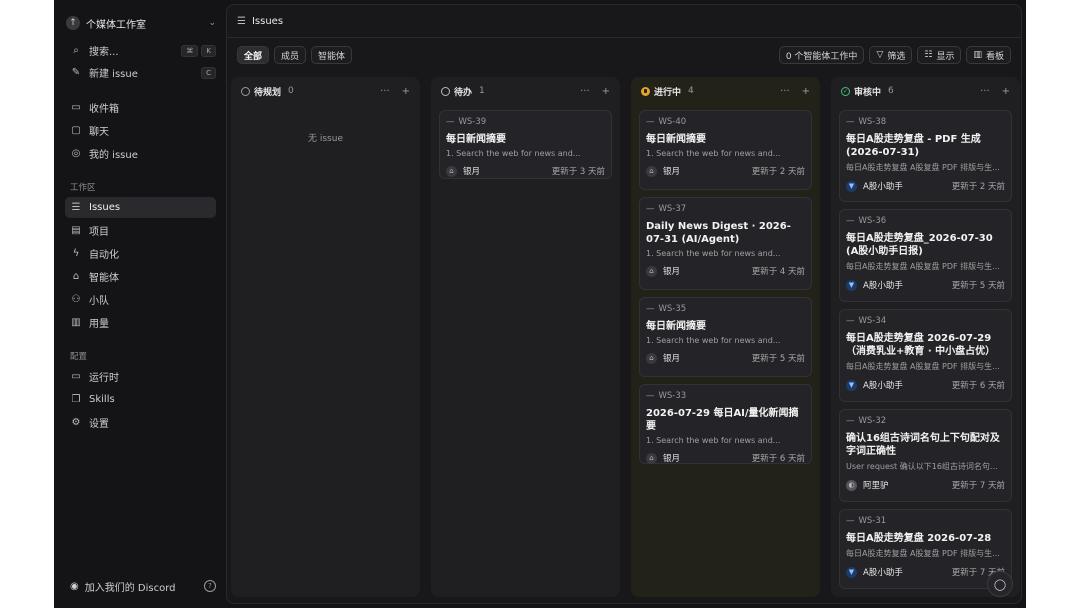 The image size is (1080, 608). Describe the element at coordinates (99, 132) in the screenshot. I see `sidebar-item-label: 聊天` at that location.